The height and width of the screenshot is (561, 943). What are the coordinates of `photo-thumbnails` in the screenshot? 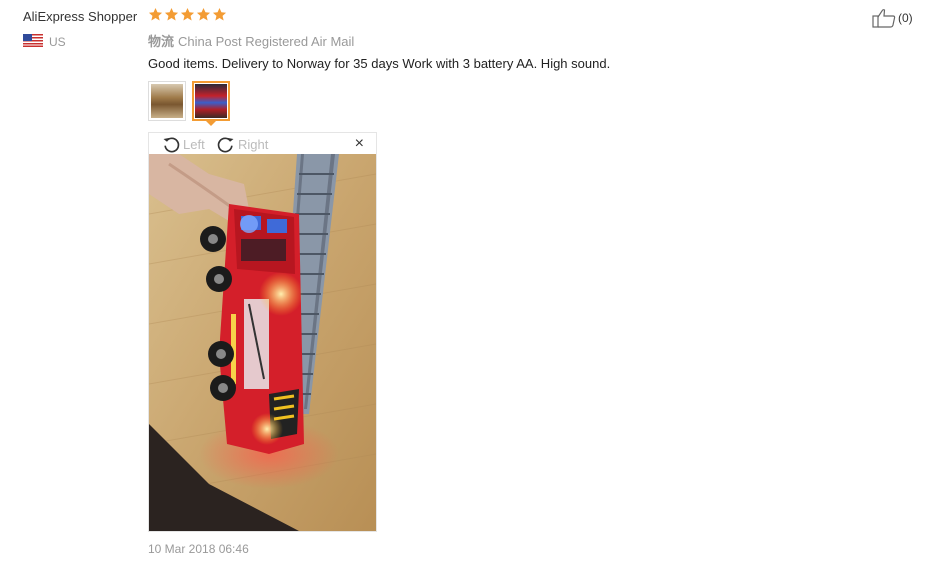 It's located at (189, 103).